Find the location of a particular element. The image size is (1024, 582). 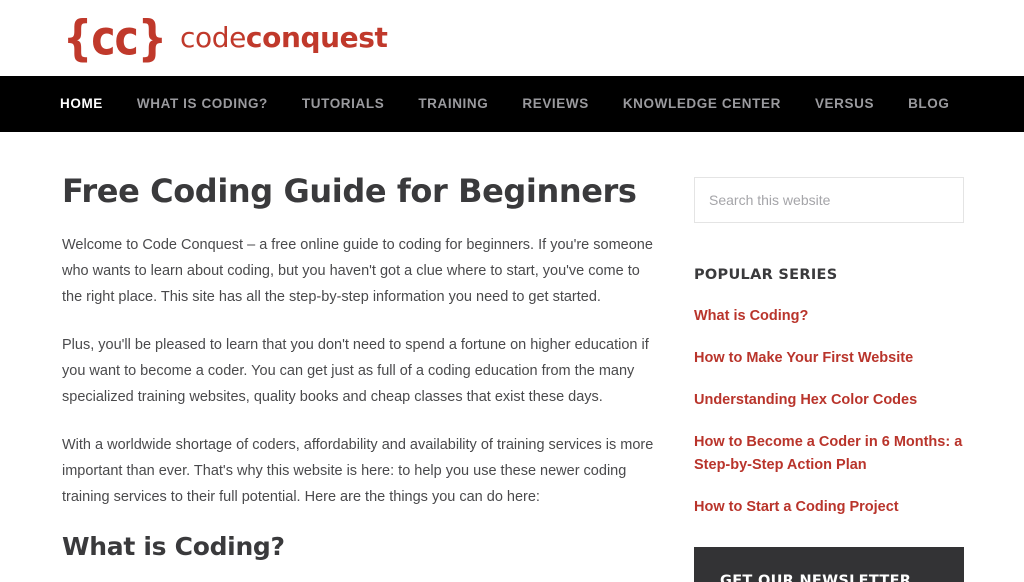

list-item: How to Make Your First Website is located at coordinates (829, 358).